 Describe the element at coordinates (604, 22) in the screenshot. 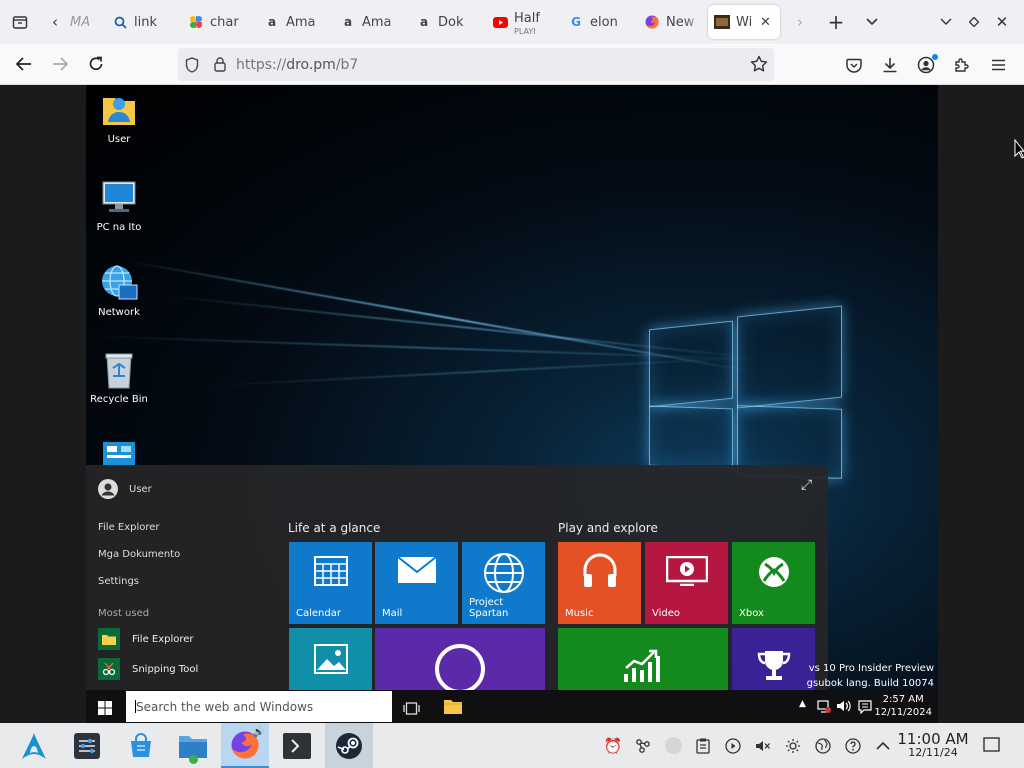

I see `tab-title: elon` at that location.